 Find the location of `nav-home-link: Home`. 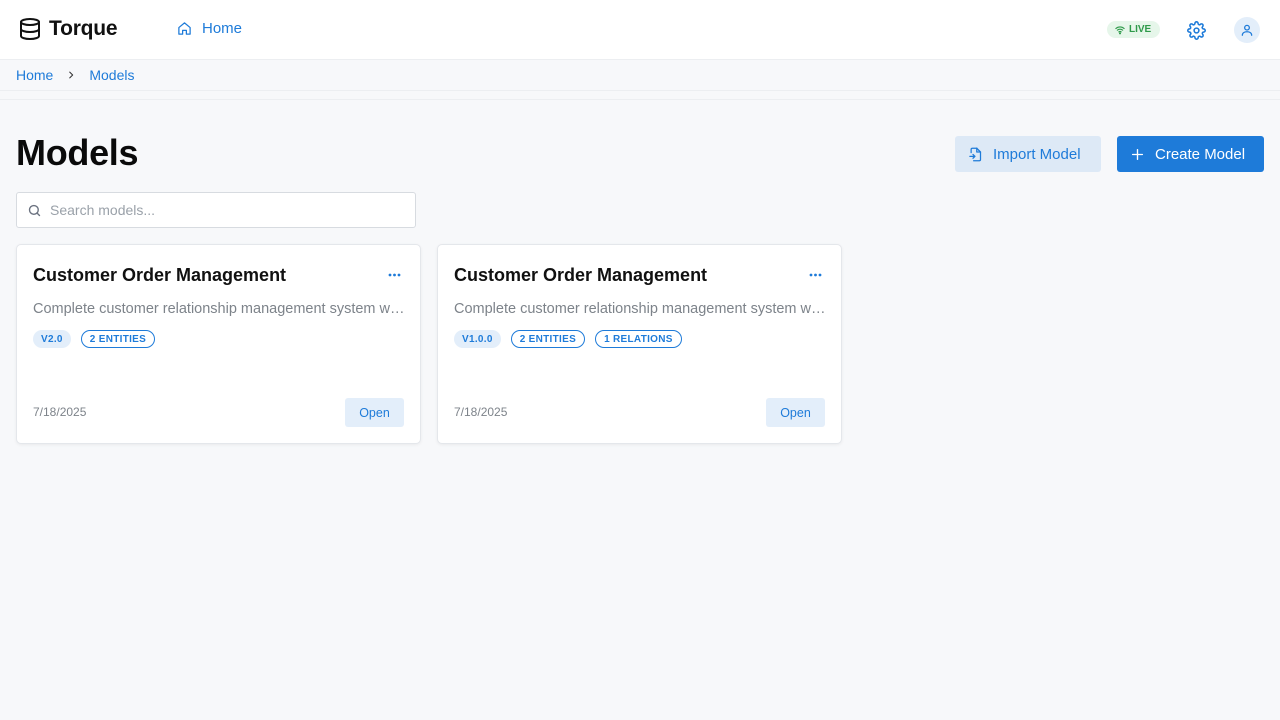

nav-home-link: Home is located at coordinates (209, 28).